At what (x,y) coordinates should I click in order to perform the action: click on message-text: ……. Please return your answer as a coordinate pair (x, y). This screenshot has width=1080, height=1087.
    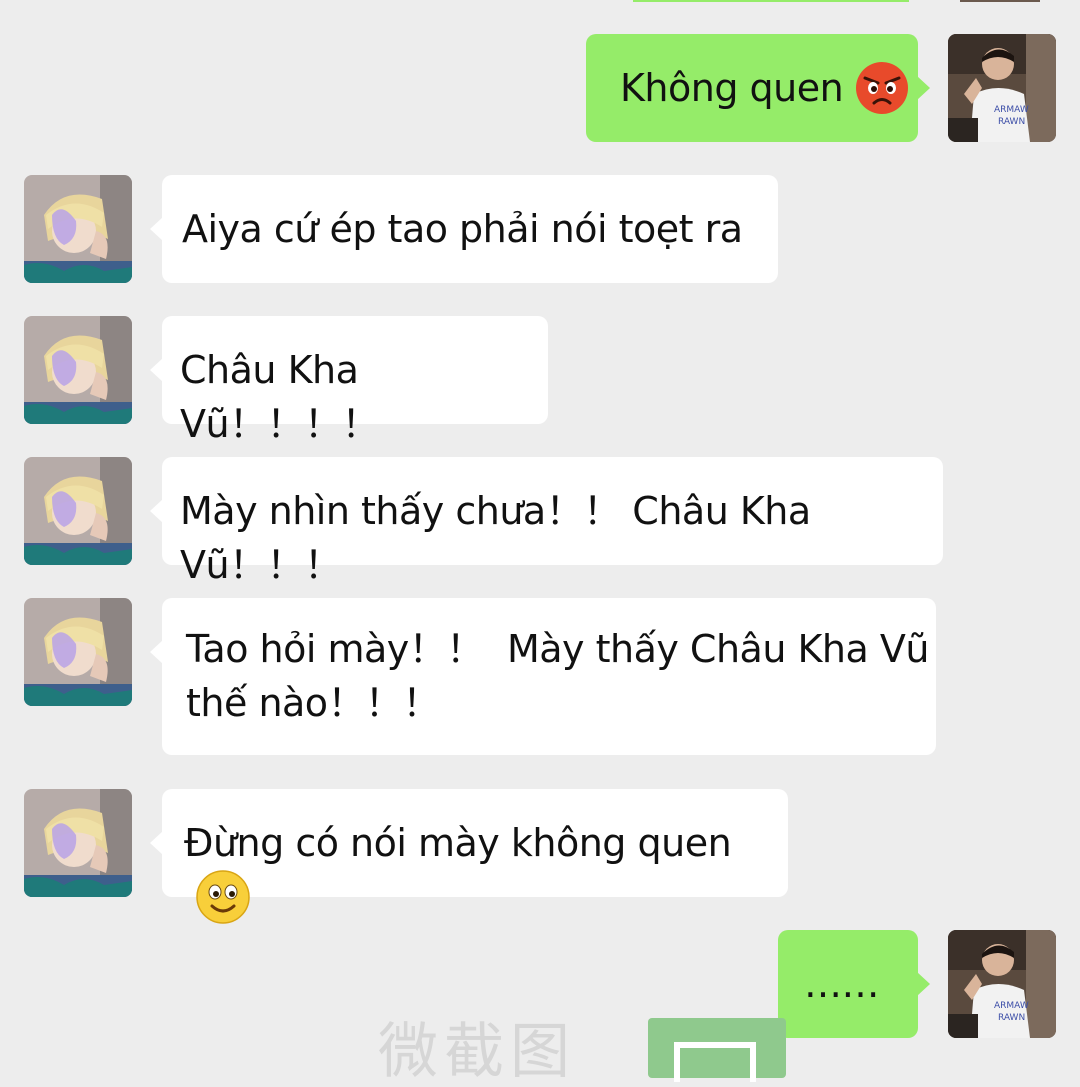
    Looking at the image, I should click on (842, 984).